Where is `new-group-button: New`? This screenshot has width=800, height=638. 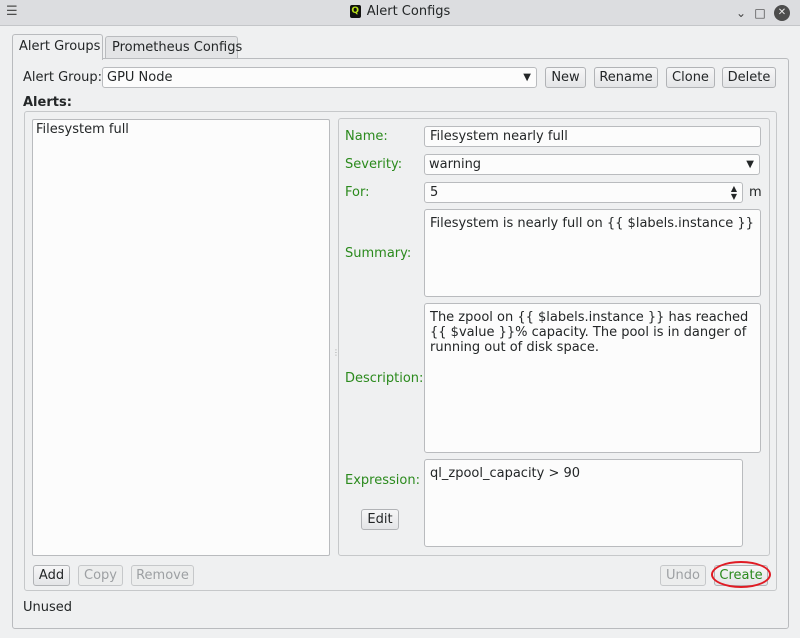
new-group-button: New is located at coordinates (565, 77).